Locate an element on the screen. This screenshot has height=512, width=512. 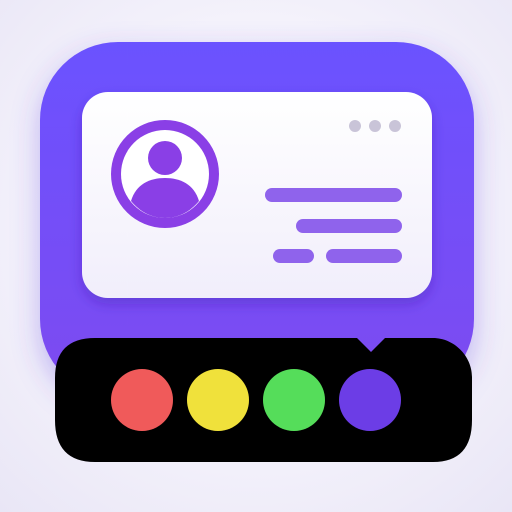
text-line-3-short is located at coordinates (293, 256).